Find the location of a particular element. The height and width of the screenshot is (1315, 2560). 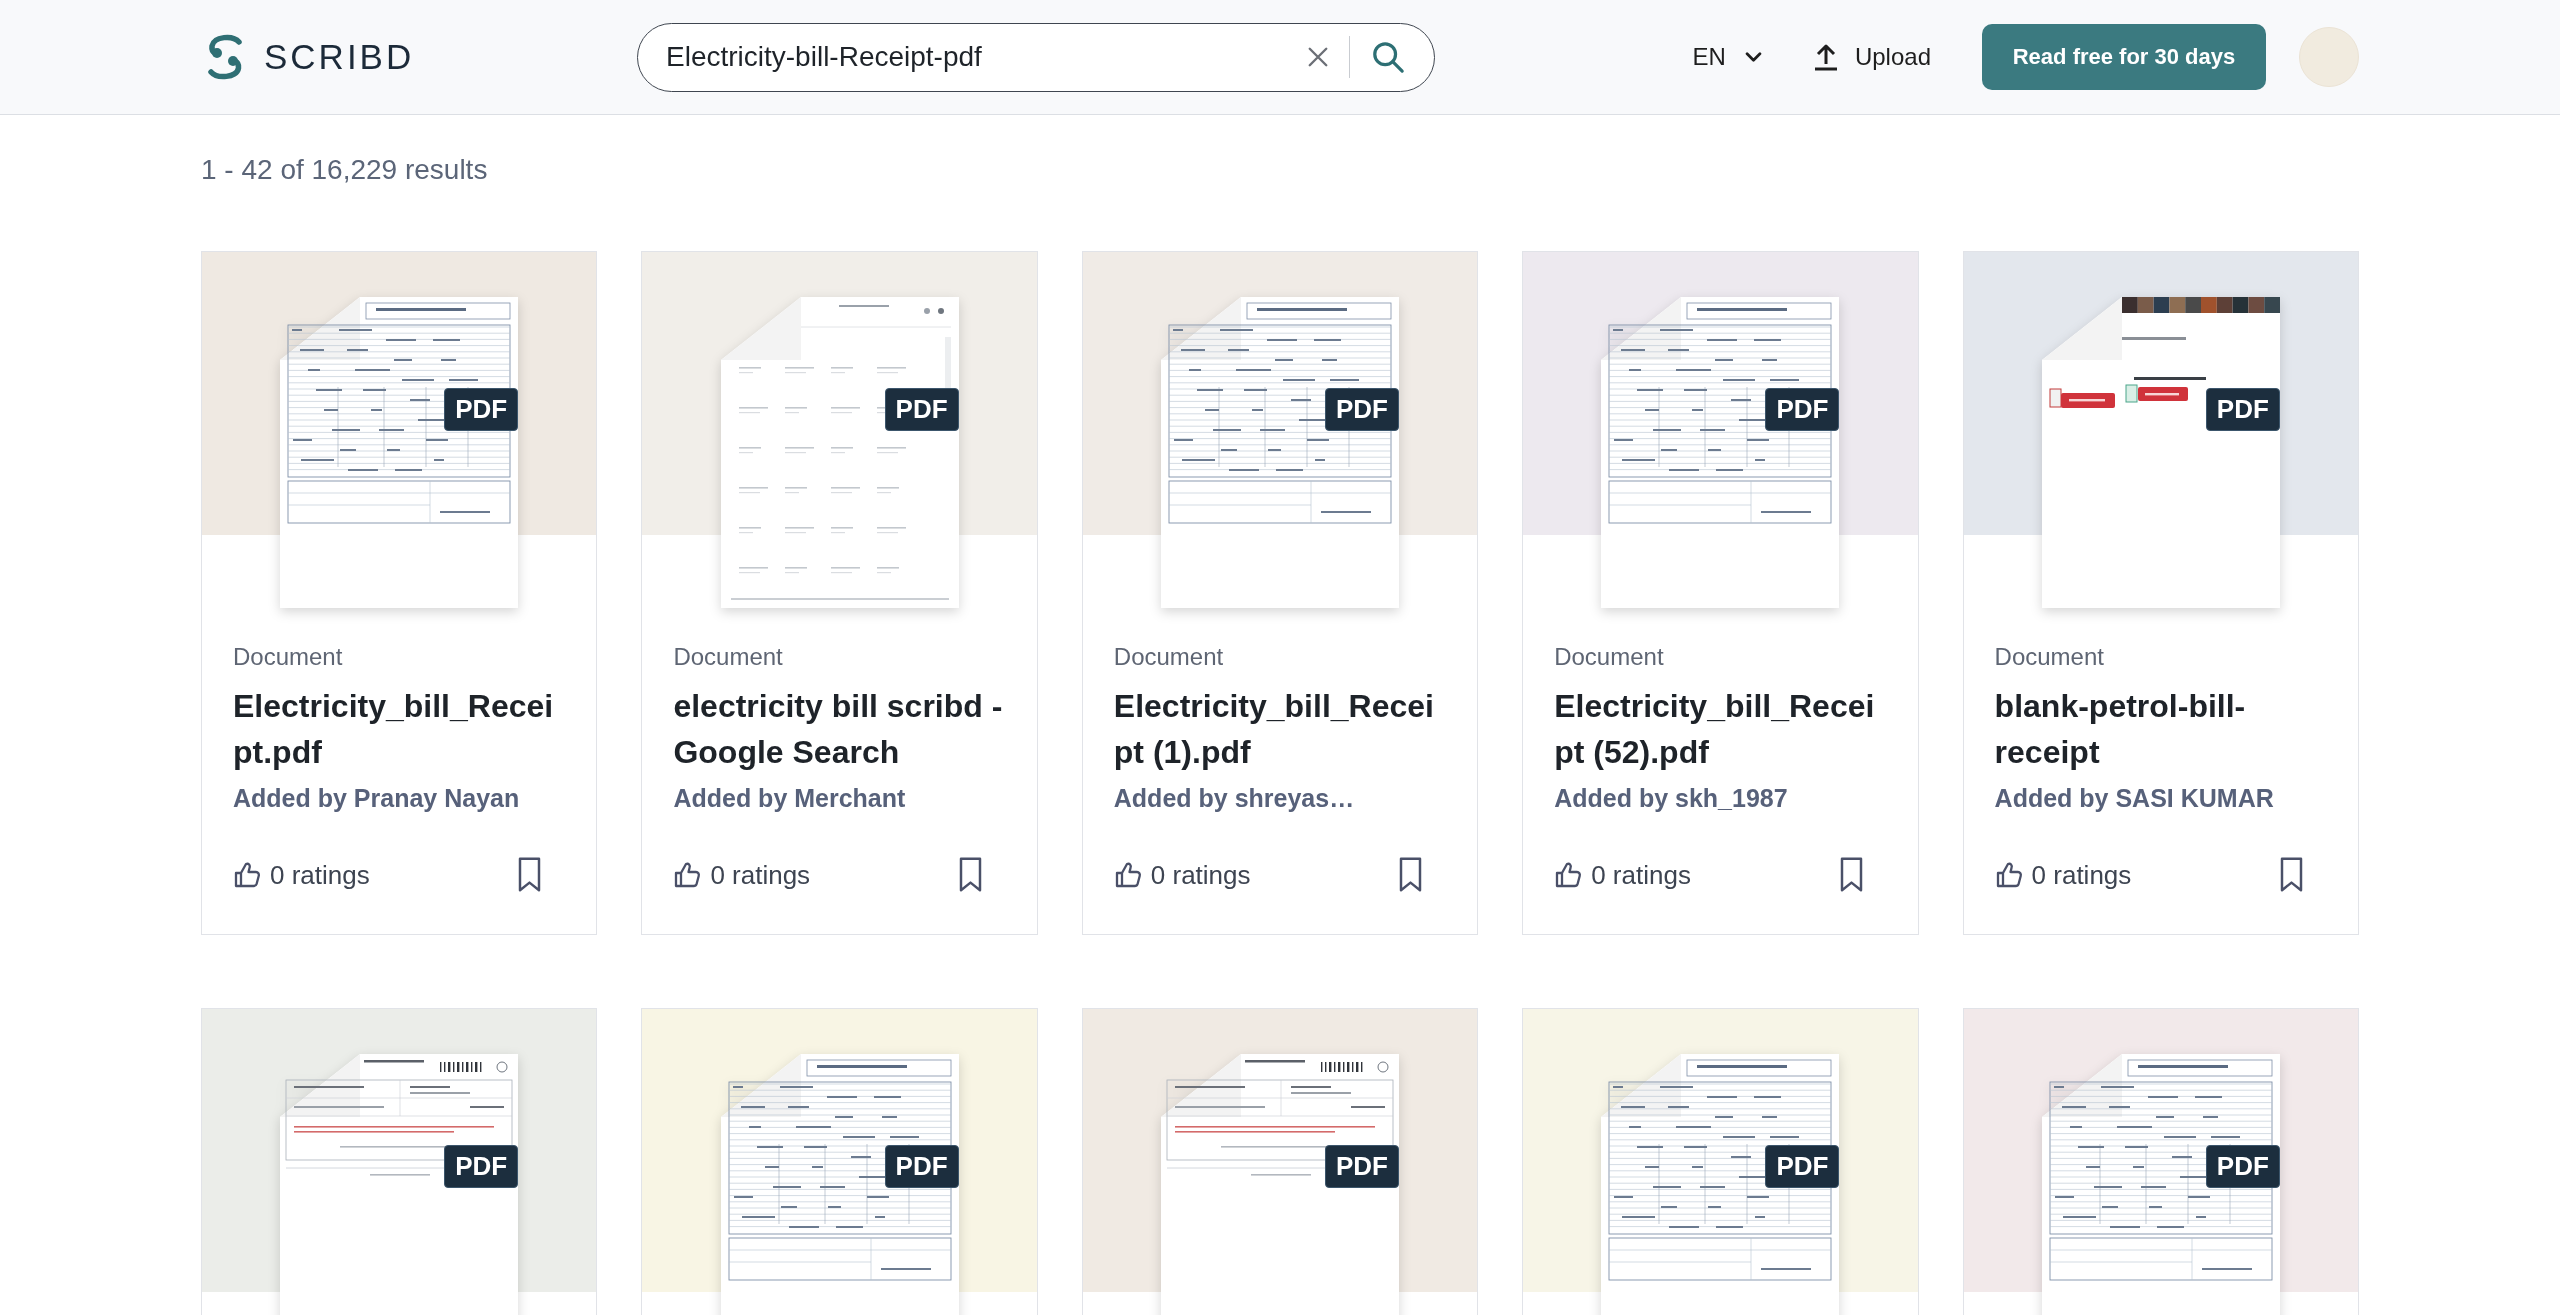

search-icon is located at coordinates (1388, 57).